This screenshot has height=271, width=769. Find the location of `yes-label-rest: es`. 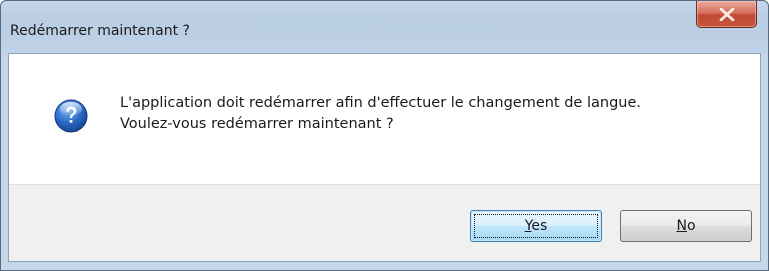

yes-label-rest: es is located at coordinates (539, 226).